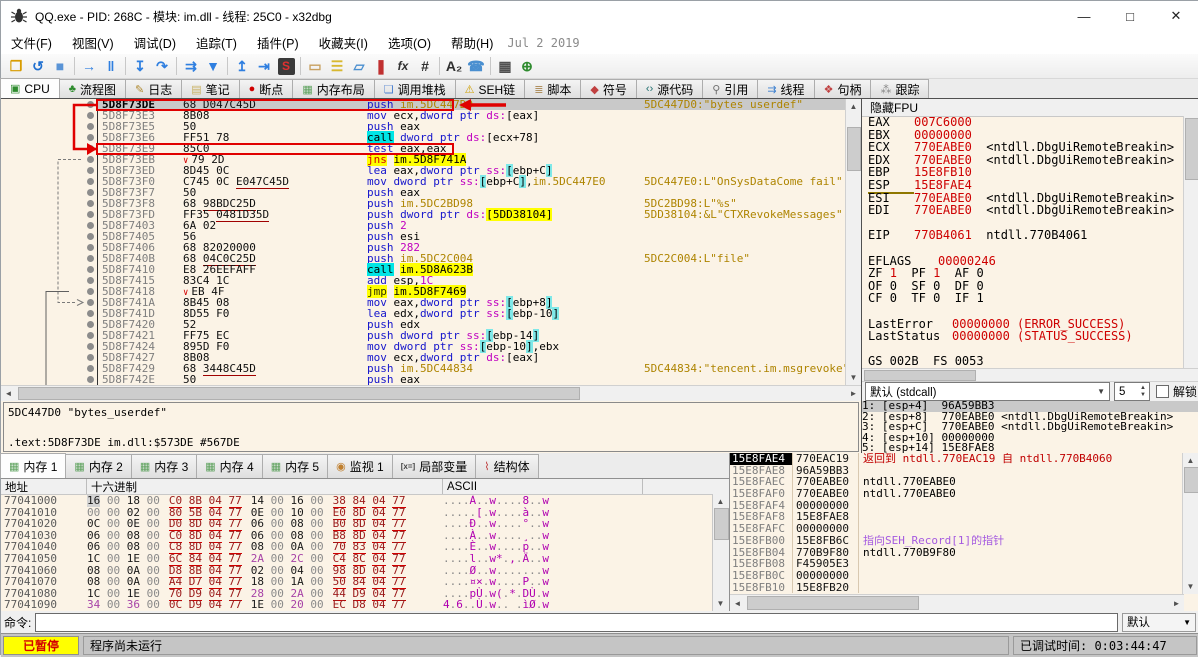 This screenshot has height=657, width=1198. I want to click on tab-dump-3: ▦ 内存 3, so click(164, 466).